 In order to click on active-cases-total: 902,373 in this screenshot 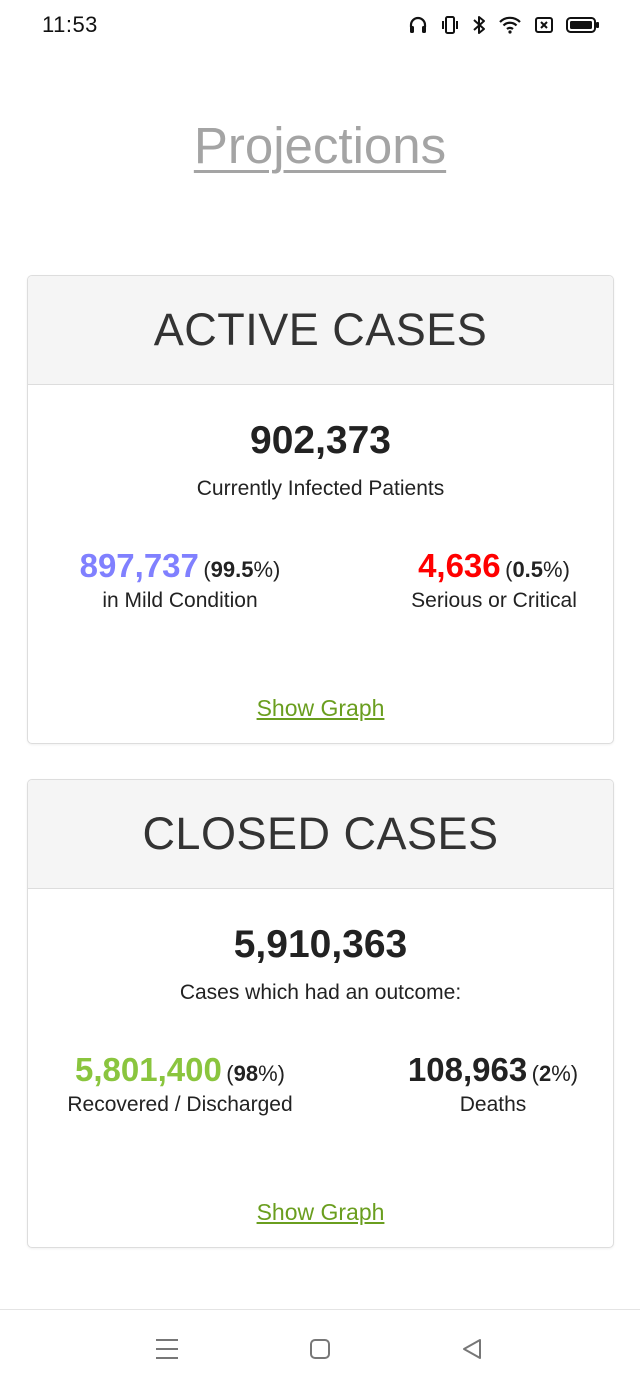, I will do `click(320, 440)`.